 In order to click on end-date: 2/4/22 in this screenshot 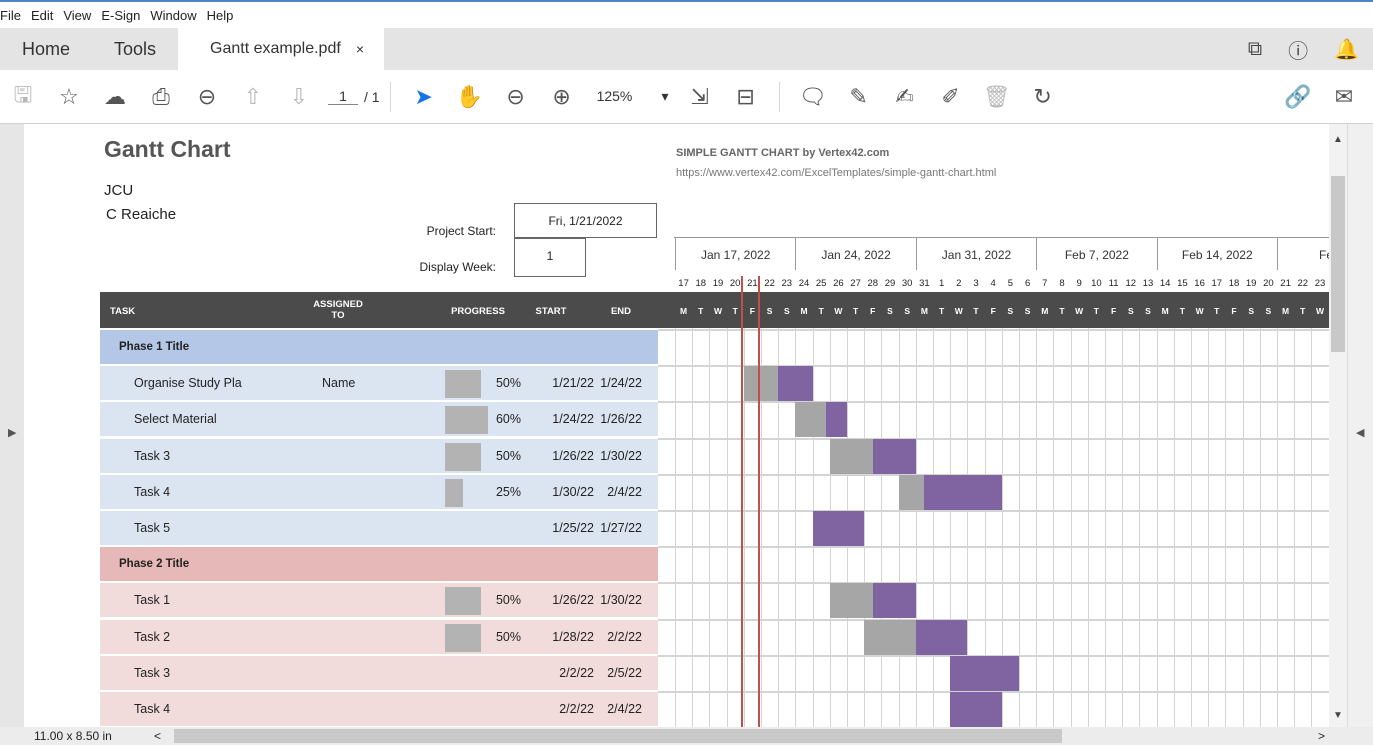, I will do `click(624, 491)`.